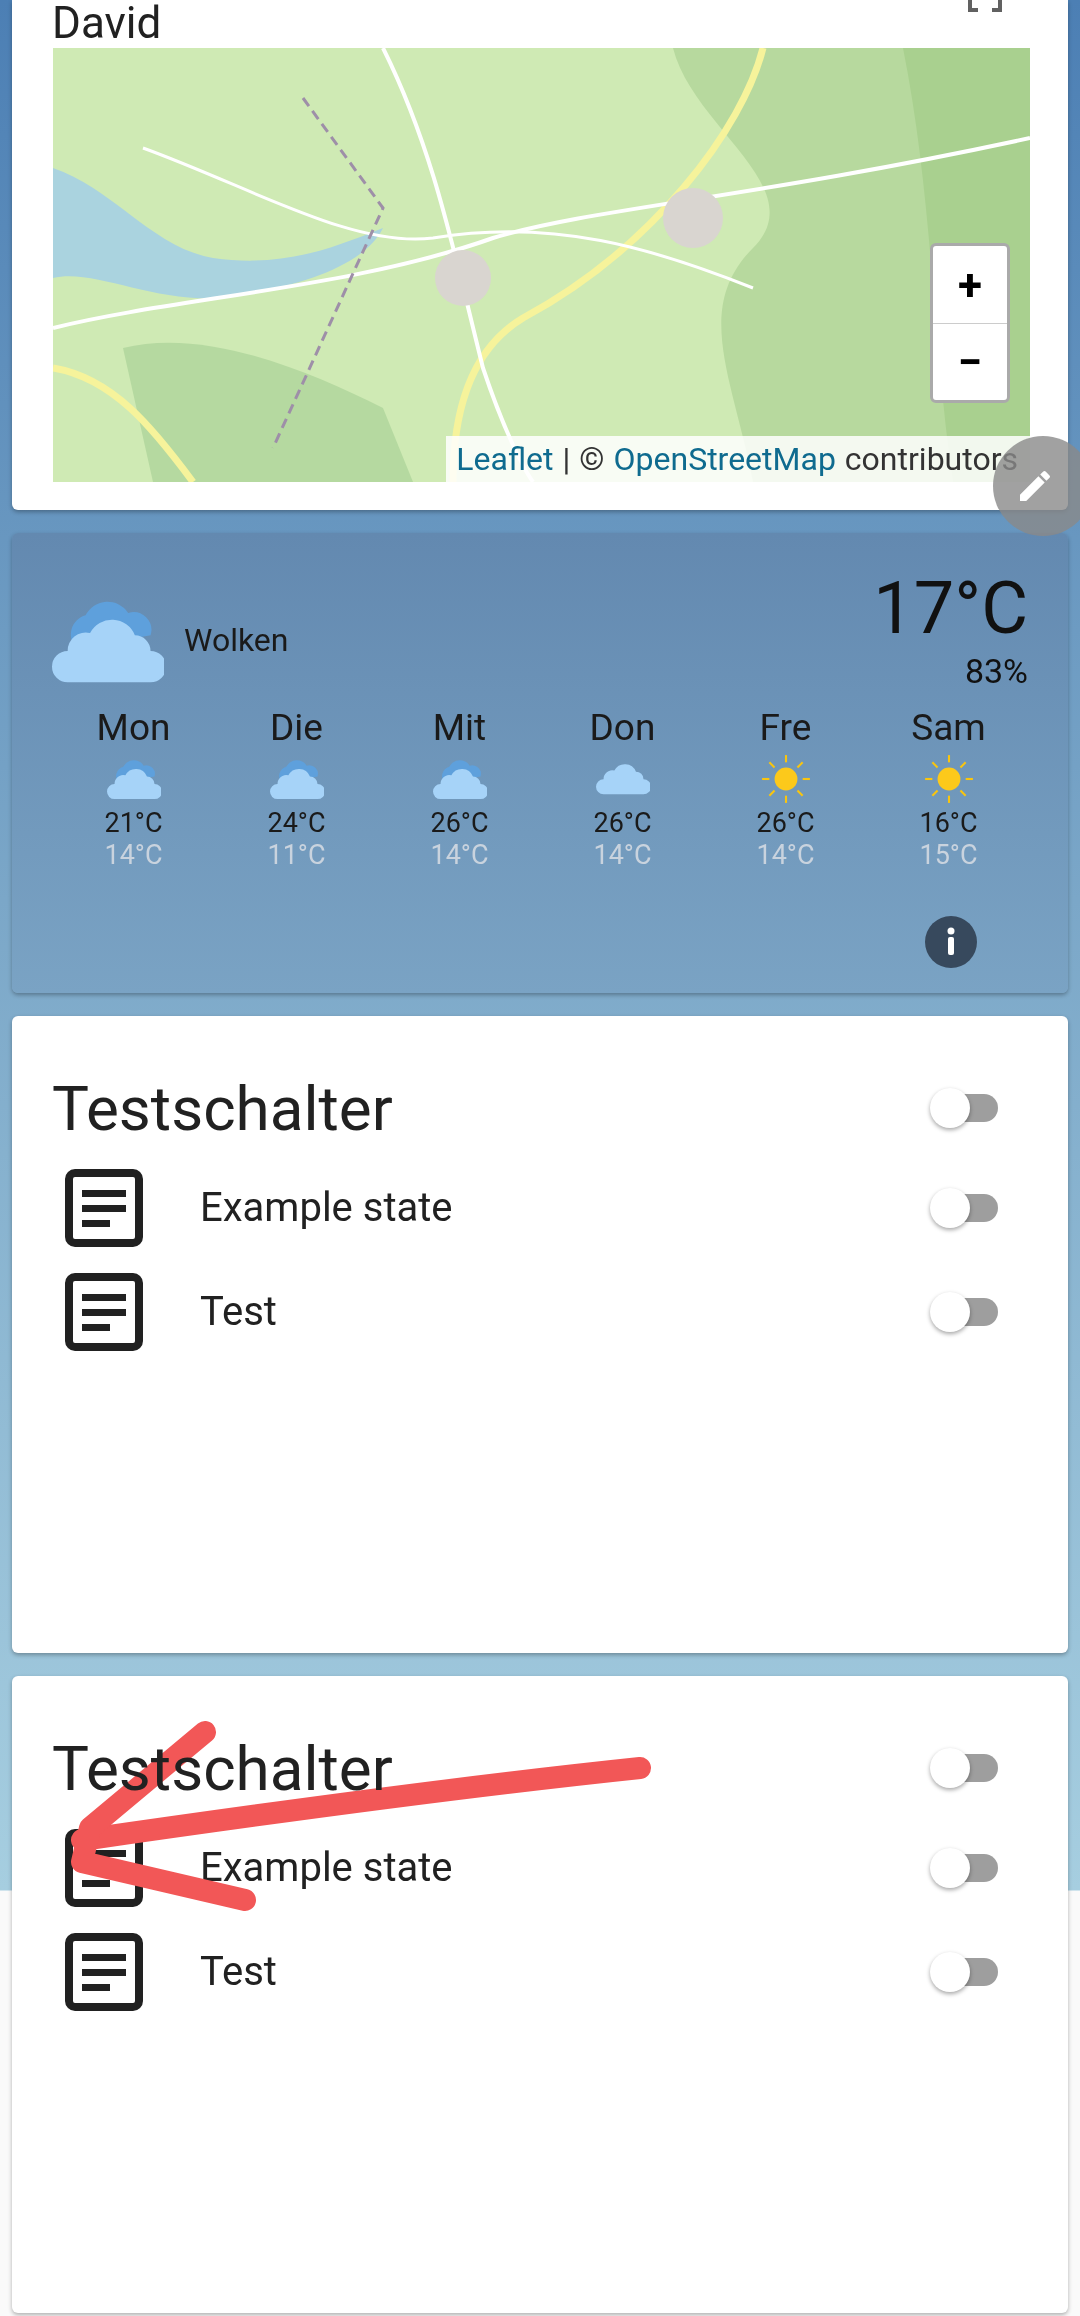  Describe the element at coordinates (296, 728) in the screenshot. I see `forecast-day: Die` at that location.